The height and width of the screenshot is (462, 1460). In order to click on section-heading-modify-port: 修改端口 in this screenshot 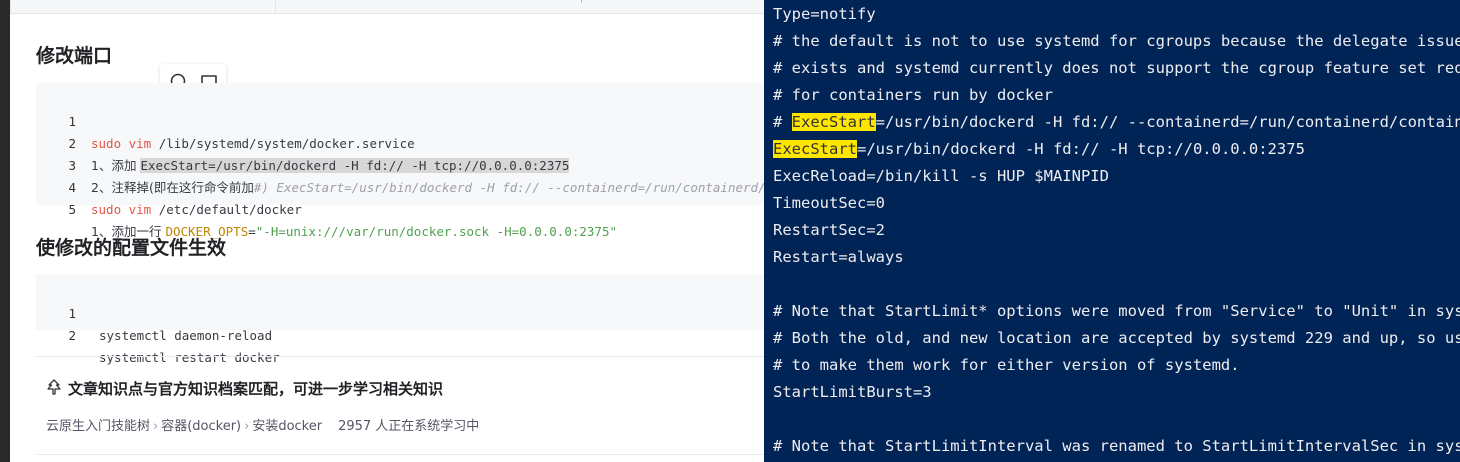, I will do `click(74, 56)`.